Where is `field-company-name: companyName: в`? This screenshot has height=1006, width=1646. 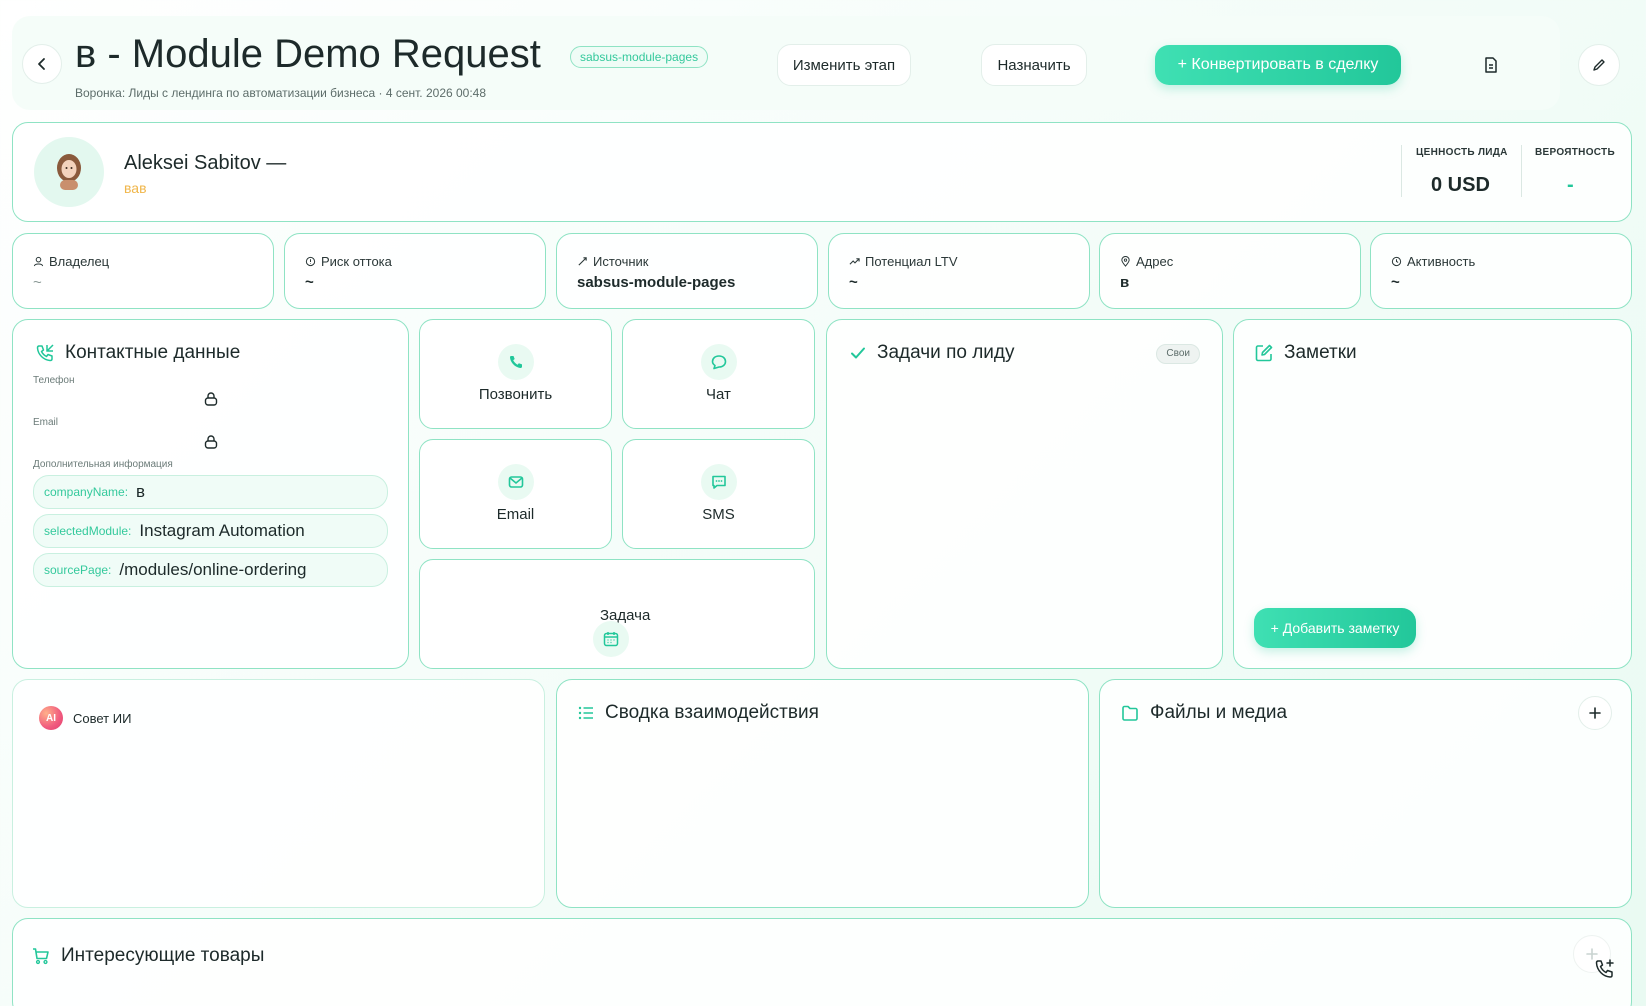 field-company-name: companyName: в is located at coordinates (210, 492).